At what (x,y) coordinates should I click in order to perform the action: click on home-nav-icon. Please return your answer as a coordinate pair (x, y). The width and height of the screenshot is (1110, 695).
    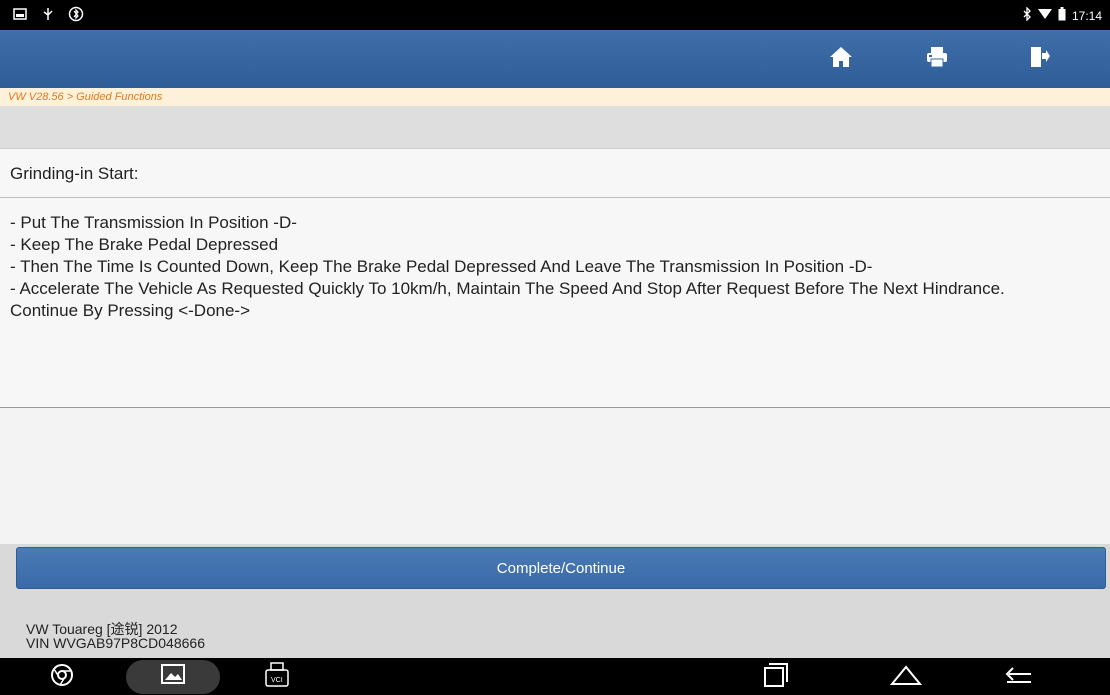
    Looking at the image, I should click on (906, 677).